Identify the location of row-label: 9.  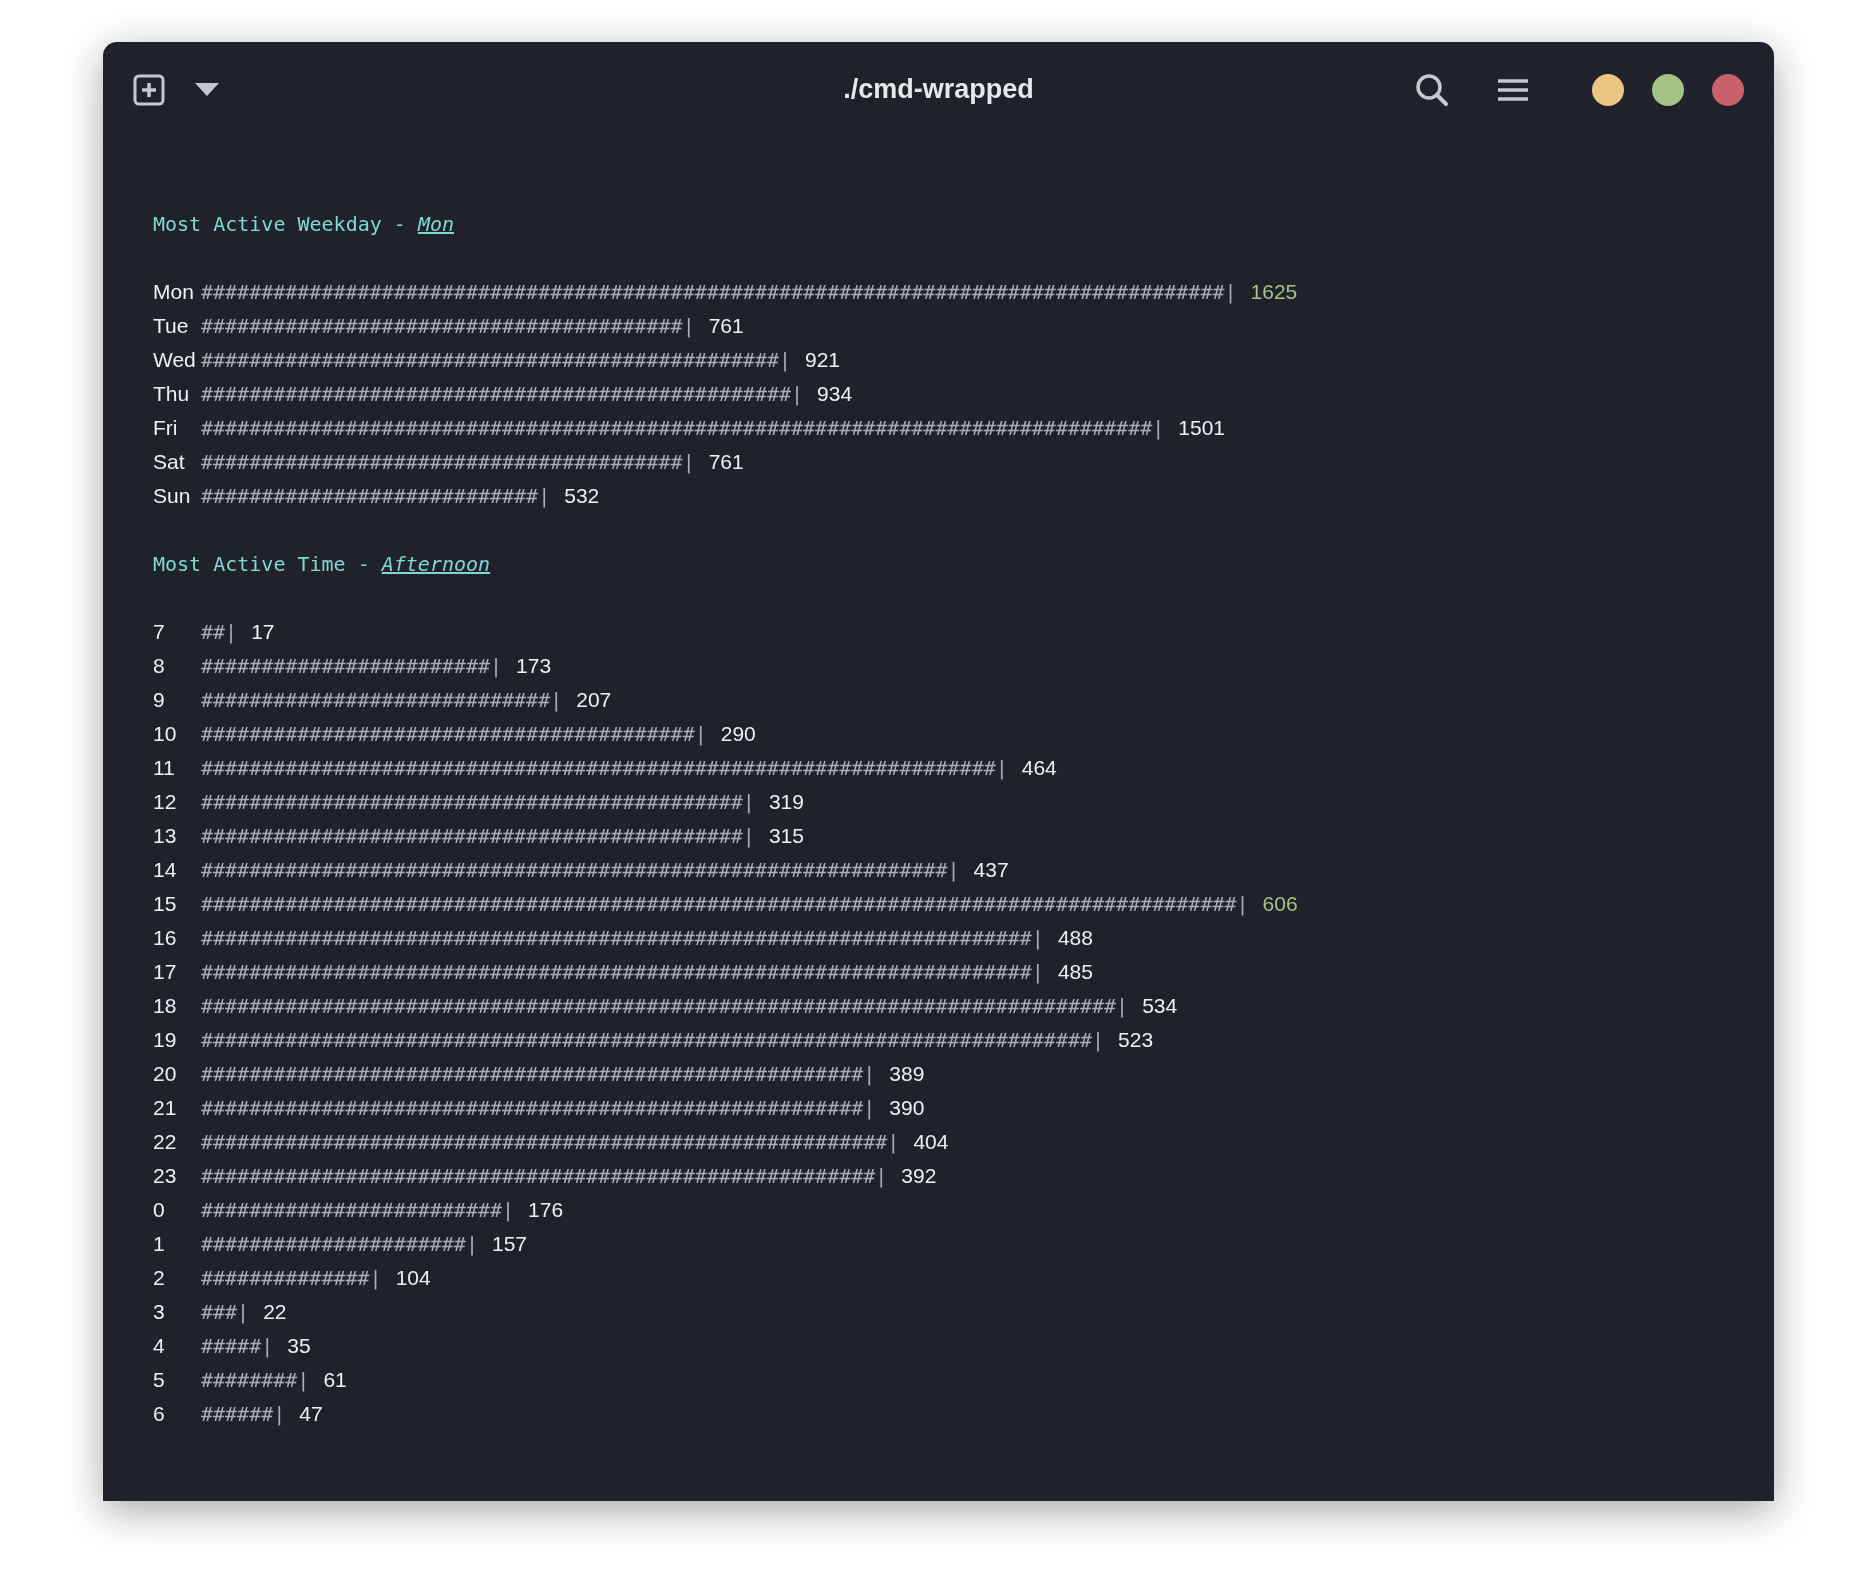
(159, 700).